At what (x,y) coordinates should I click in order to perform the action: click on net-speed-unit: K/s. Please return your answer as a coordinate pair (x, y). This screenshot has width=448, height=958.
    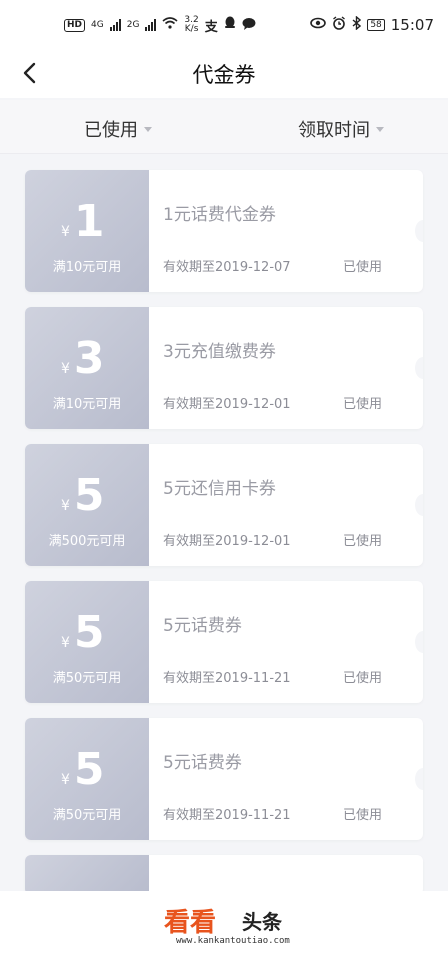
    Looking at the image, I should click on (191, 29).